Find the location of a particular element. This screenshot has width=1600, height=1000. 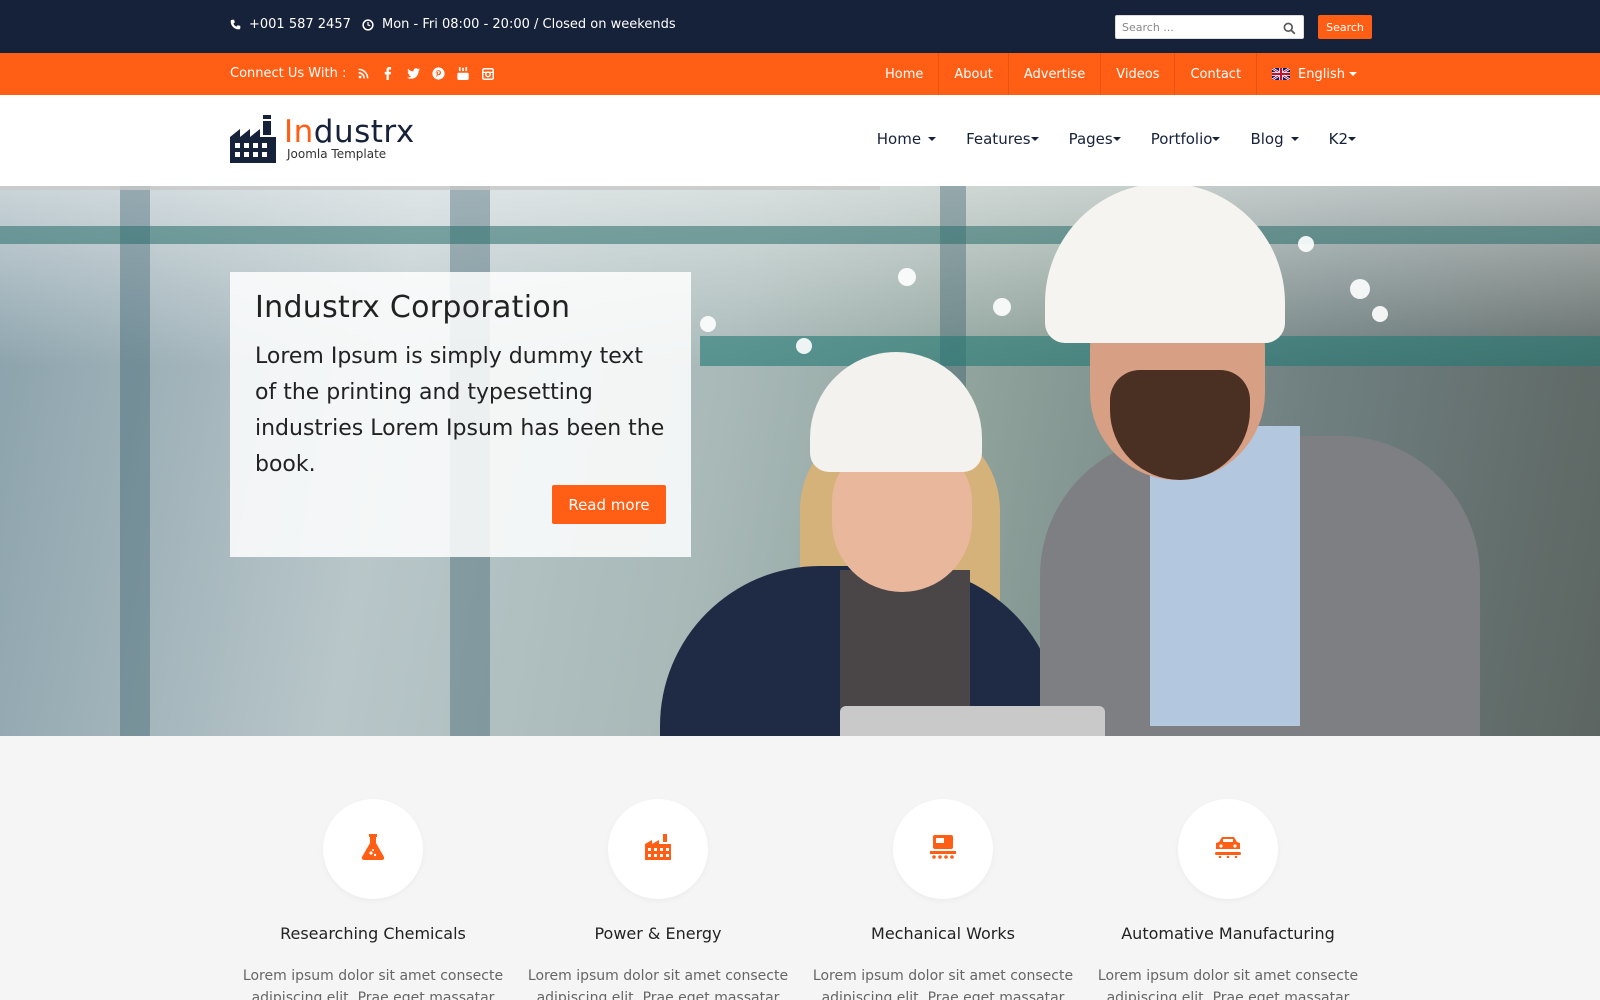

connect-label: Connect Us With : is located at coordinates (288, 73).